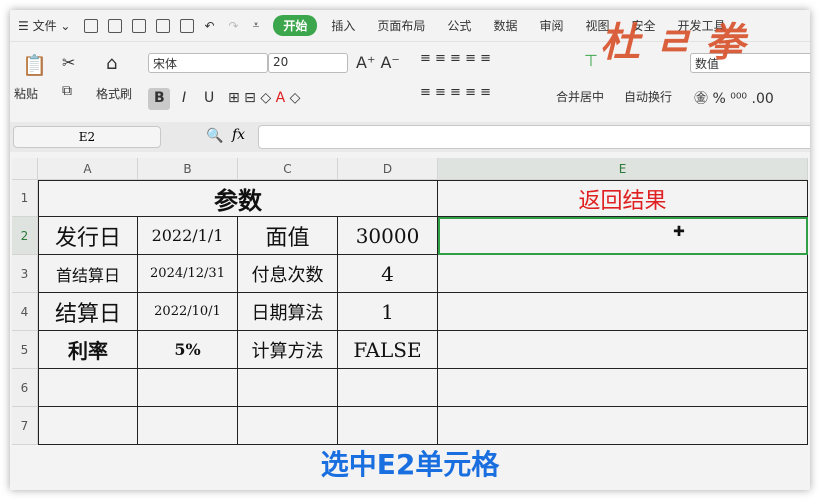 Image resolution: width=820 pixels, height=504 pixels. I want to click on row-header-7: 7, so click(25, 426).